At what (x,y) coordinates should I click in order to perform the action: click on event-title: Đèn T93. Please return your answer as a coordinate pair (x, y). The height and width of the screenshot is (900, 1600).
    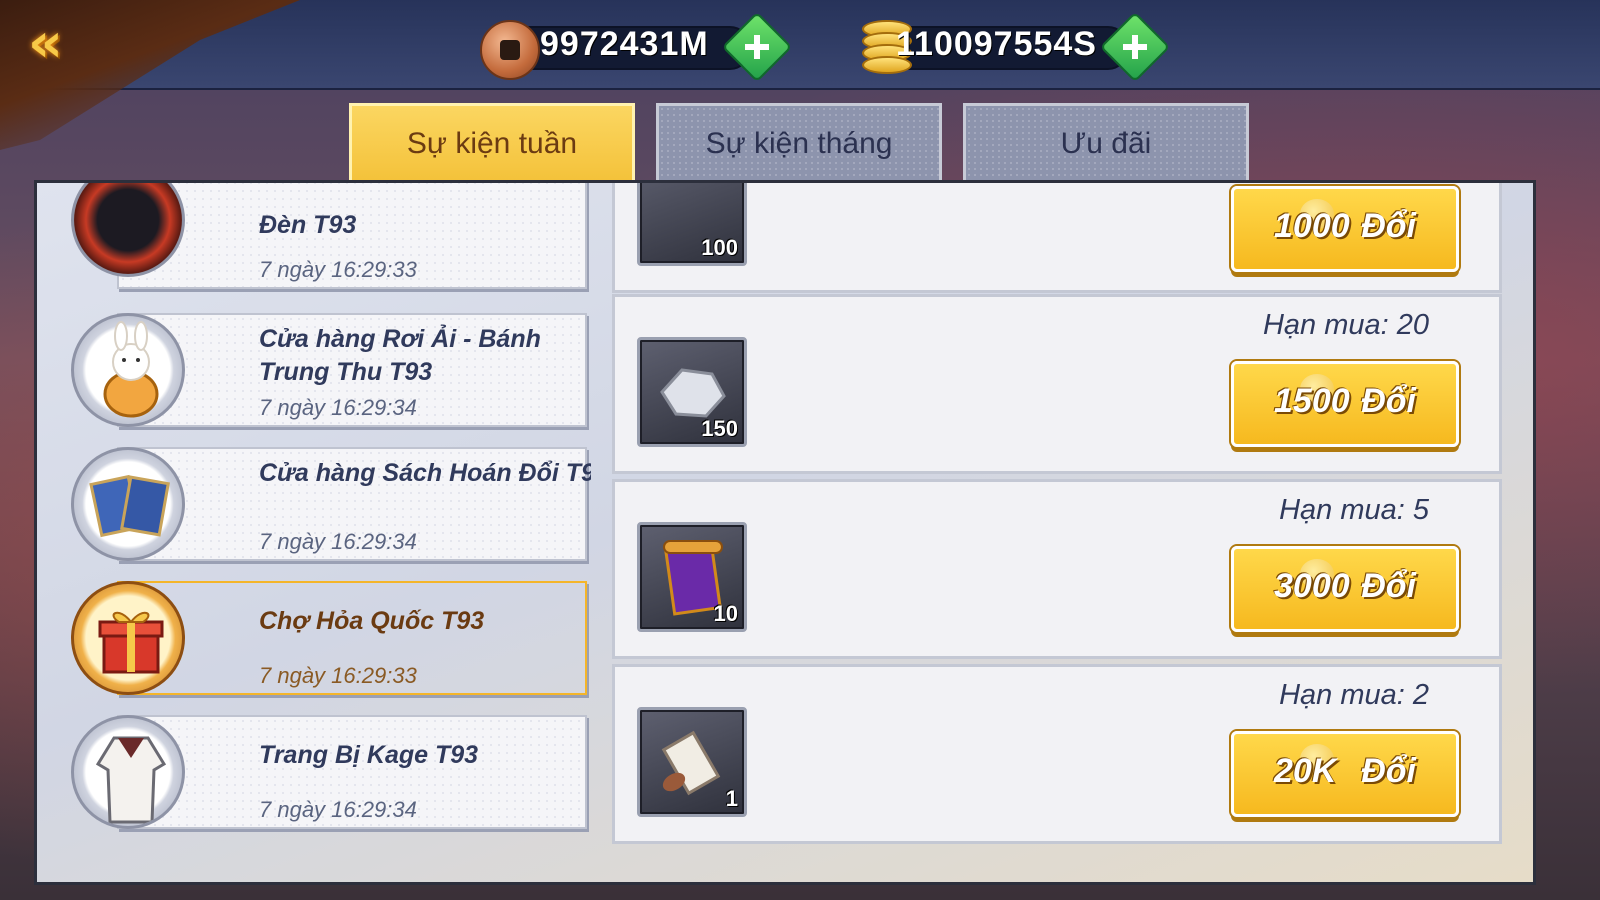
    Looking at the image, I should click on (308, 225).